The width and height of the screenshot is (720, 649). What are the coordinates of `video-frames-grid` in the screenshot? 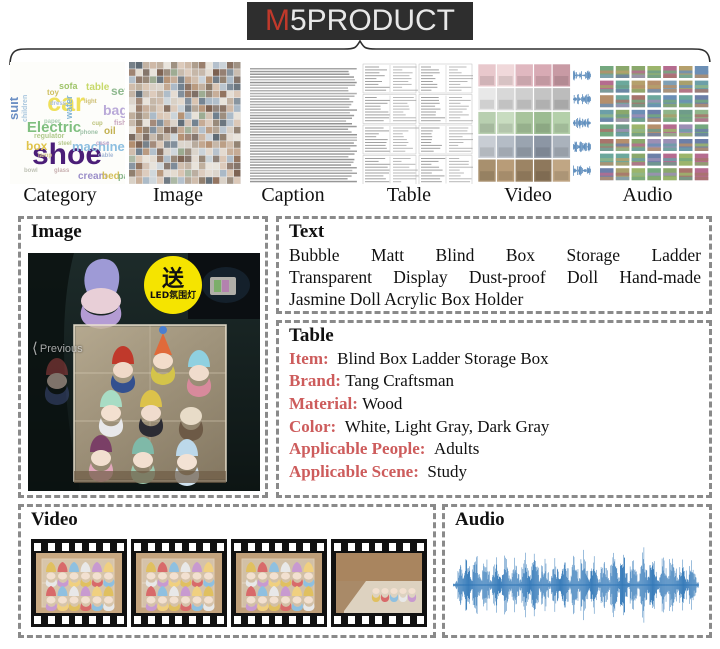 It's located at (535, 123).